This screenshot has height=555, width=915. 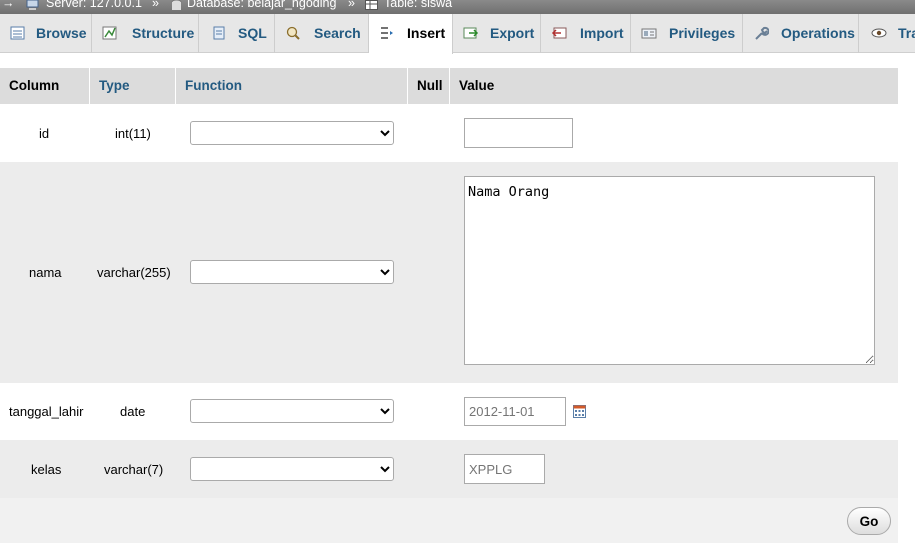 I want to click on sql-icon, so click(x=219, y=33).